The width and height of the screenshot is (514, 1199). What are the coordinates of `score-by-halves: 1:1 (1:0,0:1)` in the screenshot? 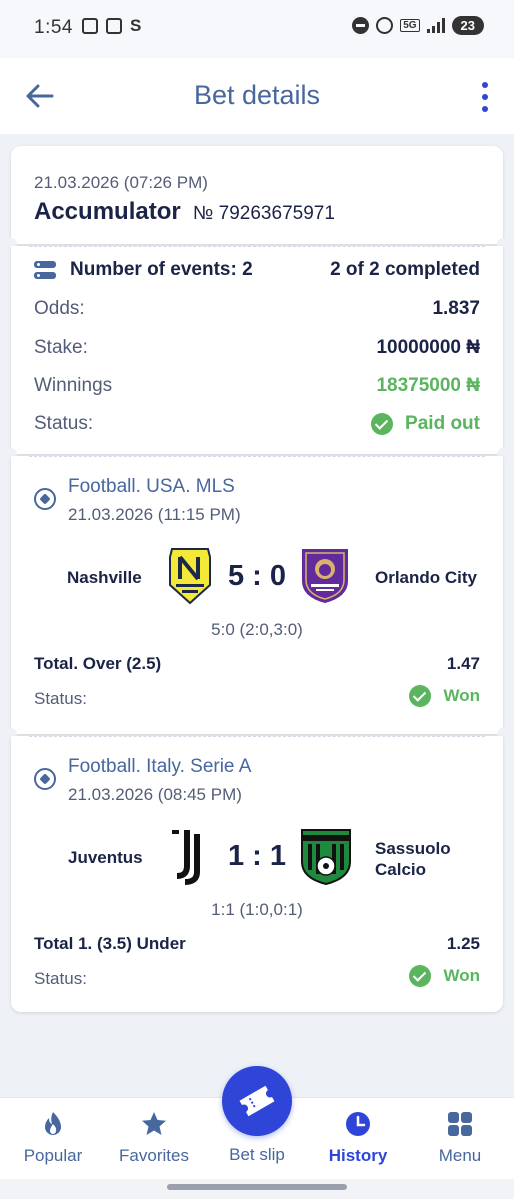 It's located at (257, 909).